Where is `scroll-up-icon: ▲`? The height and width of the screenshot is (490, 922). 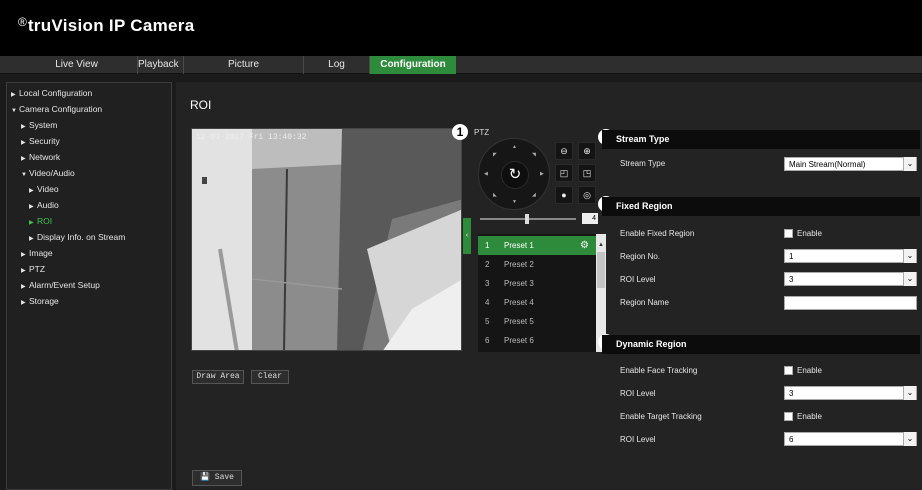
scroll-up-icon: ▲ is located at coordinates (601, 245).